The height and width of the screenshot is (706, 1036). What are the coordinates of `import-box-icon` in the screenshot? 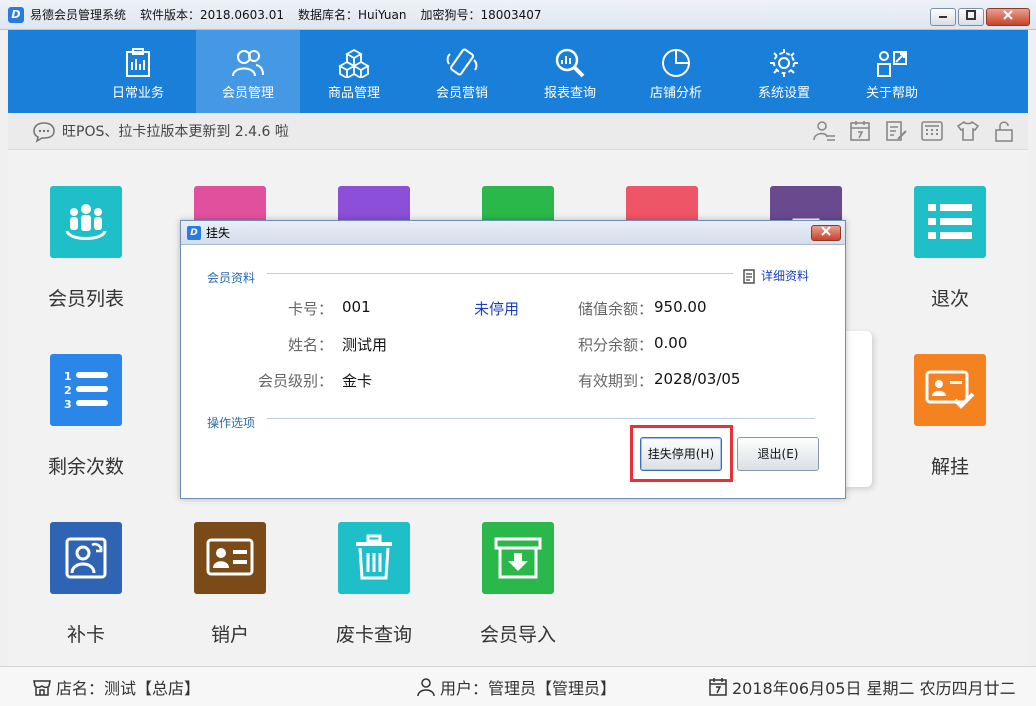 It's located at (518, 558).